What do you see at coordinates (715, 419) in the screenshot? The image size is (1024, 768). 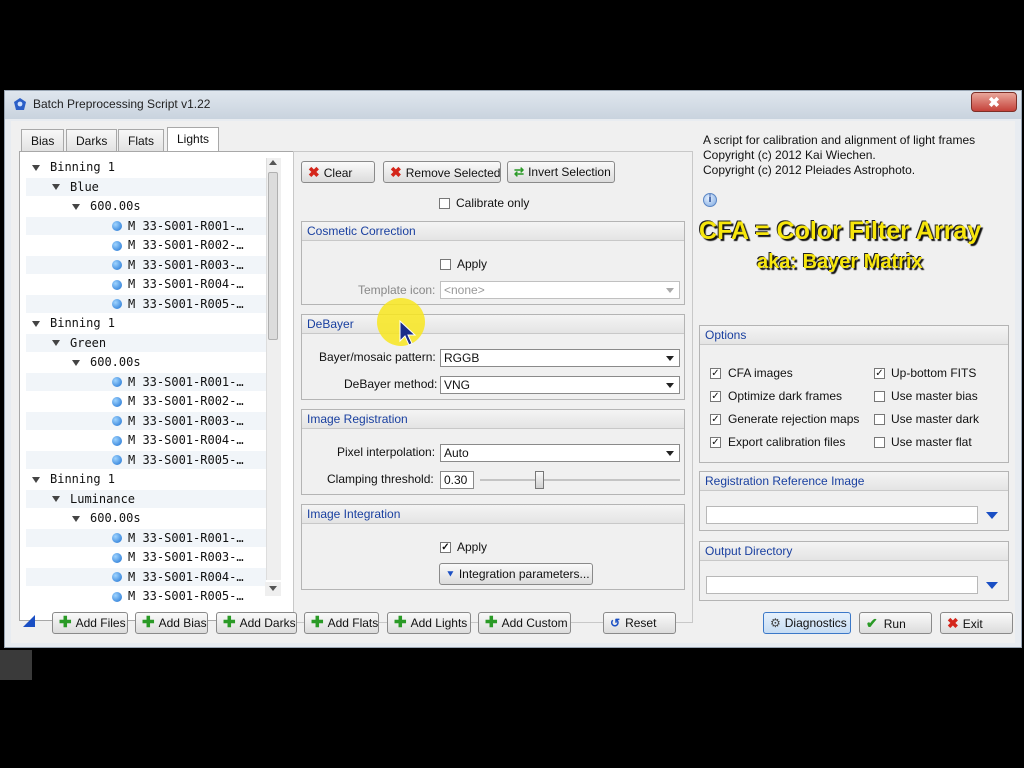 I see `generate-rejection-checkbox: ✓` at bounding box center [715, 419].